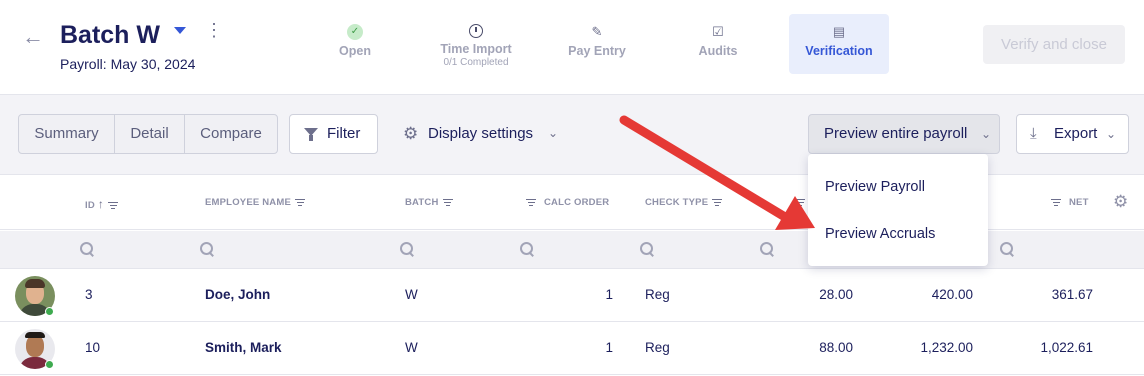  What do you see at coordinates (839, 51) in the screenshot?
I see `step-label: Verification` at bounding box center [839, 51].